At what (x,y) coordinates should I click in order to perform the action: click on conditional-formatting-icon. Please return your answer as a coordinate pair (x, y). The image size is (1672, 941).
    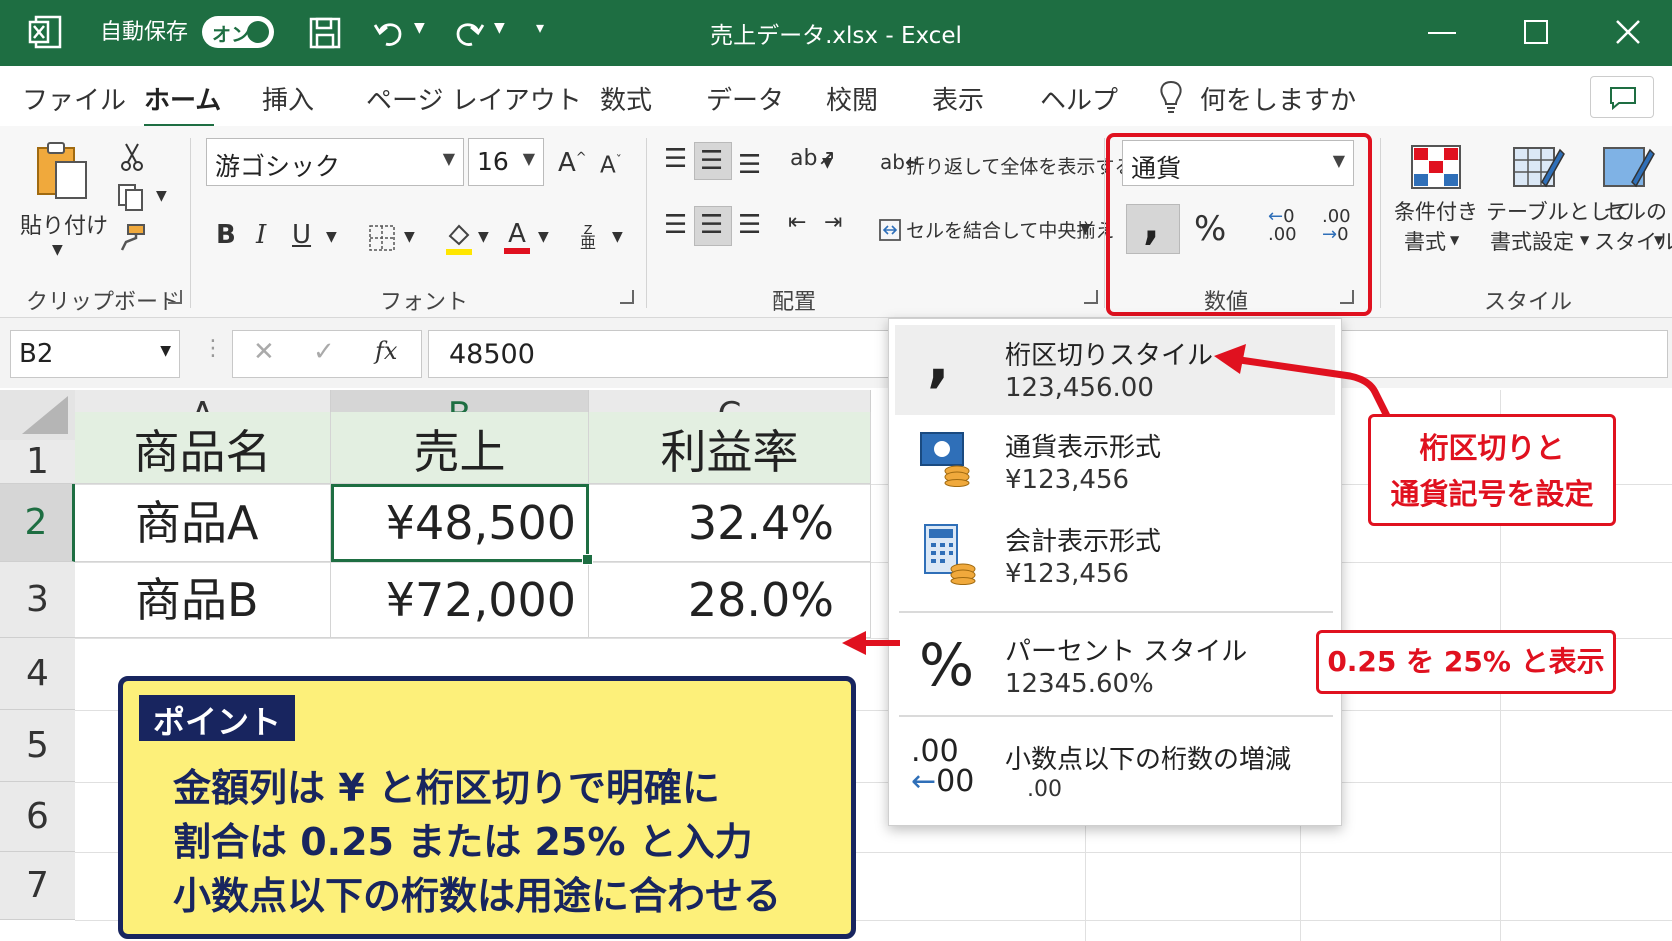
    Looking at the image, I should click on (1436, 167).